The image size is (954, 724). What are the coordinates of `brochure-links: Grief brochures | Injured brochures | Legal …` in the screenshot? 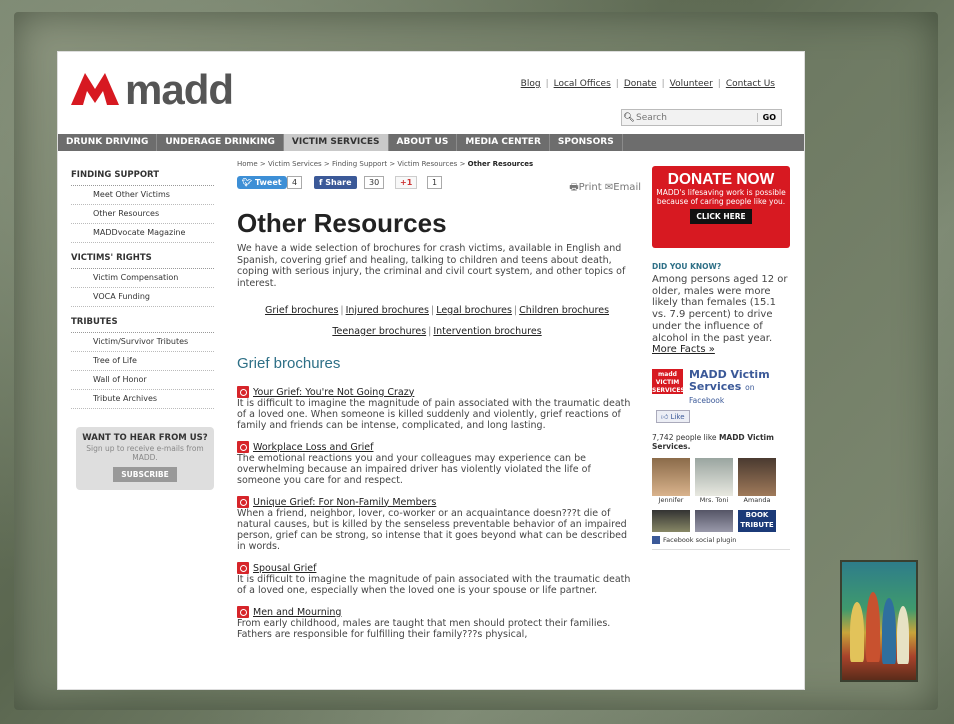 It's located at (437, 321).